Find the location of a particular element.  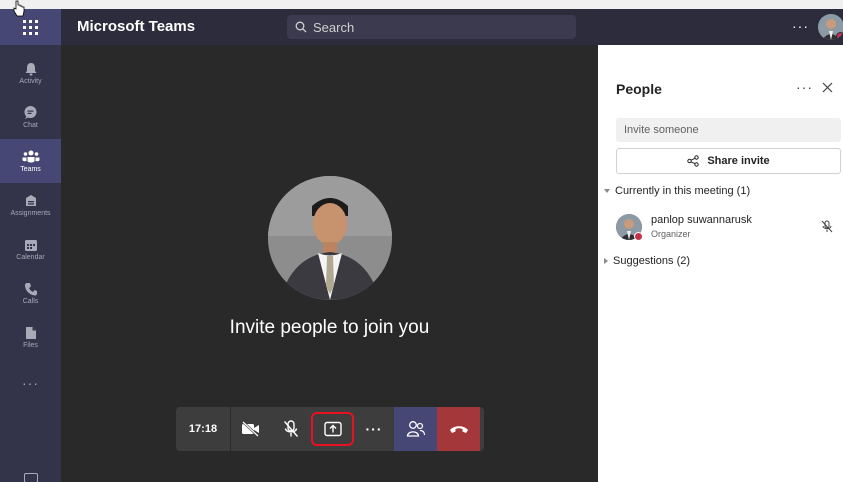

camera-off-icon is located at coordinates (250, 429).